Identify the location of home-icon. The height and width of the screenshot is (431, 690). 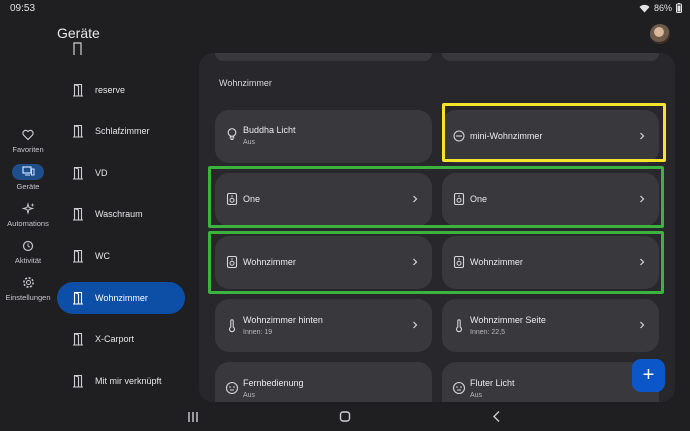
(345, 417).